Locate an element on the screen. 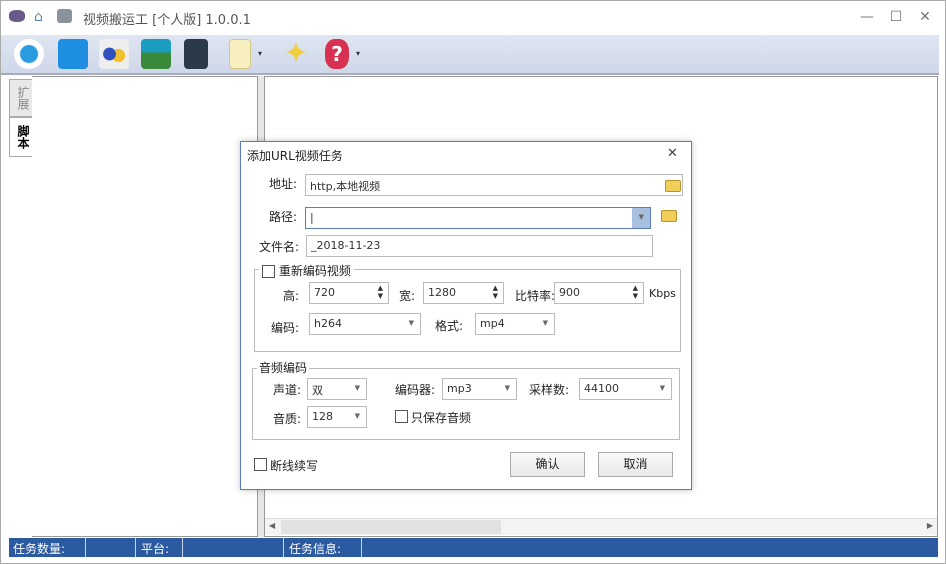 The image size is (946, 564). maximize-button: ☐ is located at coordinates (896, 17).